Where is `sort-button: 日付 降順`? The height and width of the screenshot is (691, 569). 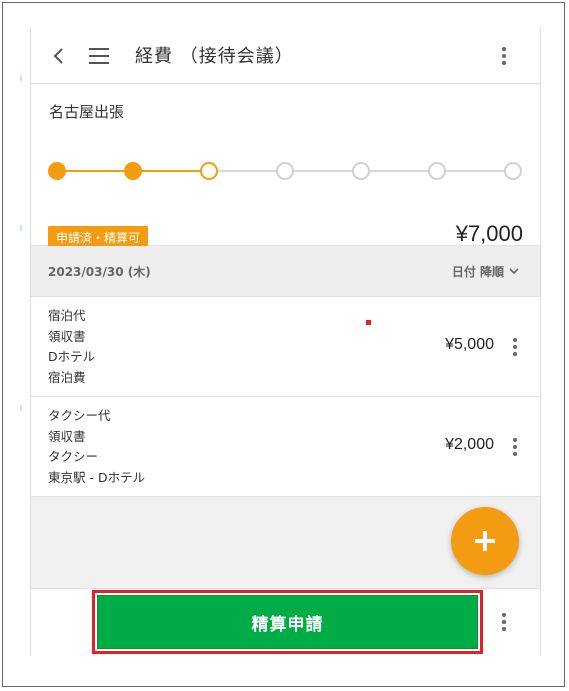
sort-button: 日付 降順 is located at coordinates (486, 271).